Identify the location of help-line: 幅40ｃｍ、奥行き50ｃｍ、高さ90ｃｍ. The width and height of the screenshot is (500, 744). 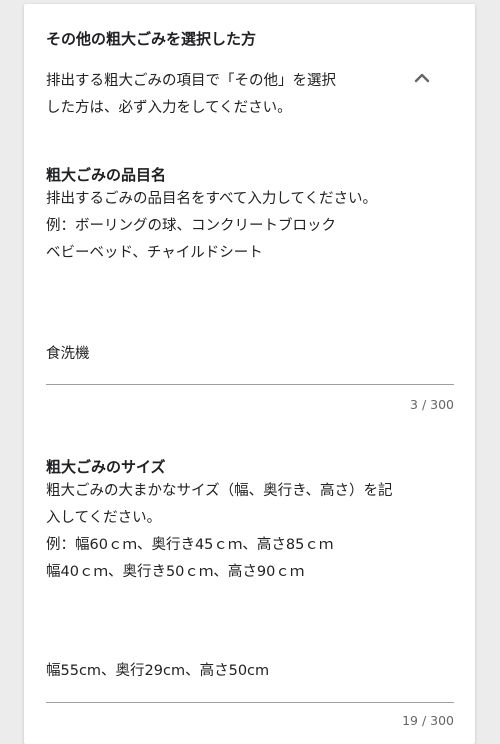
(175, 572).